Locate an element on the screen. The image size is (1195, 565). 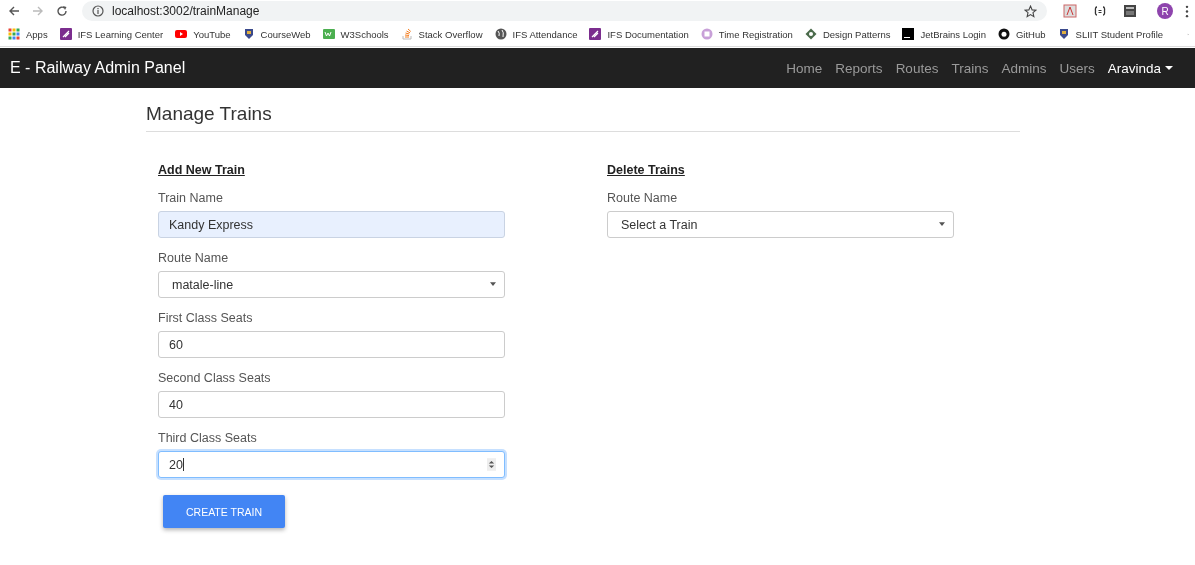
pdf-extension-icon is located at coordinates (1070, 11).